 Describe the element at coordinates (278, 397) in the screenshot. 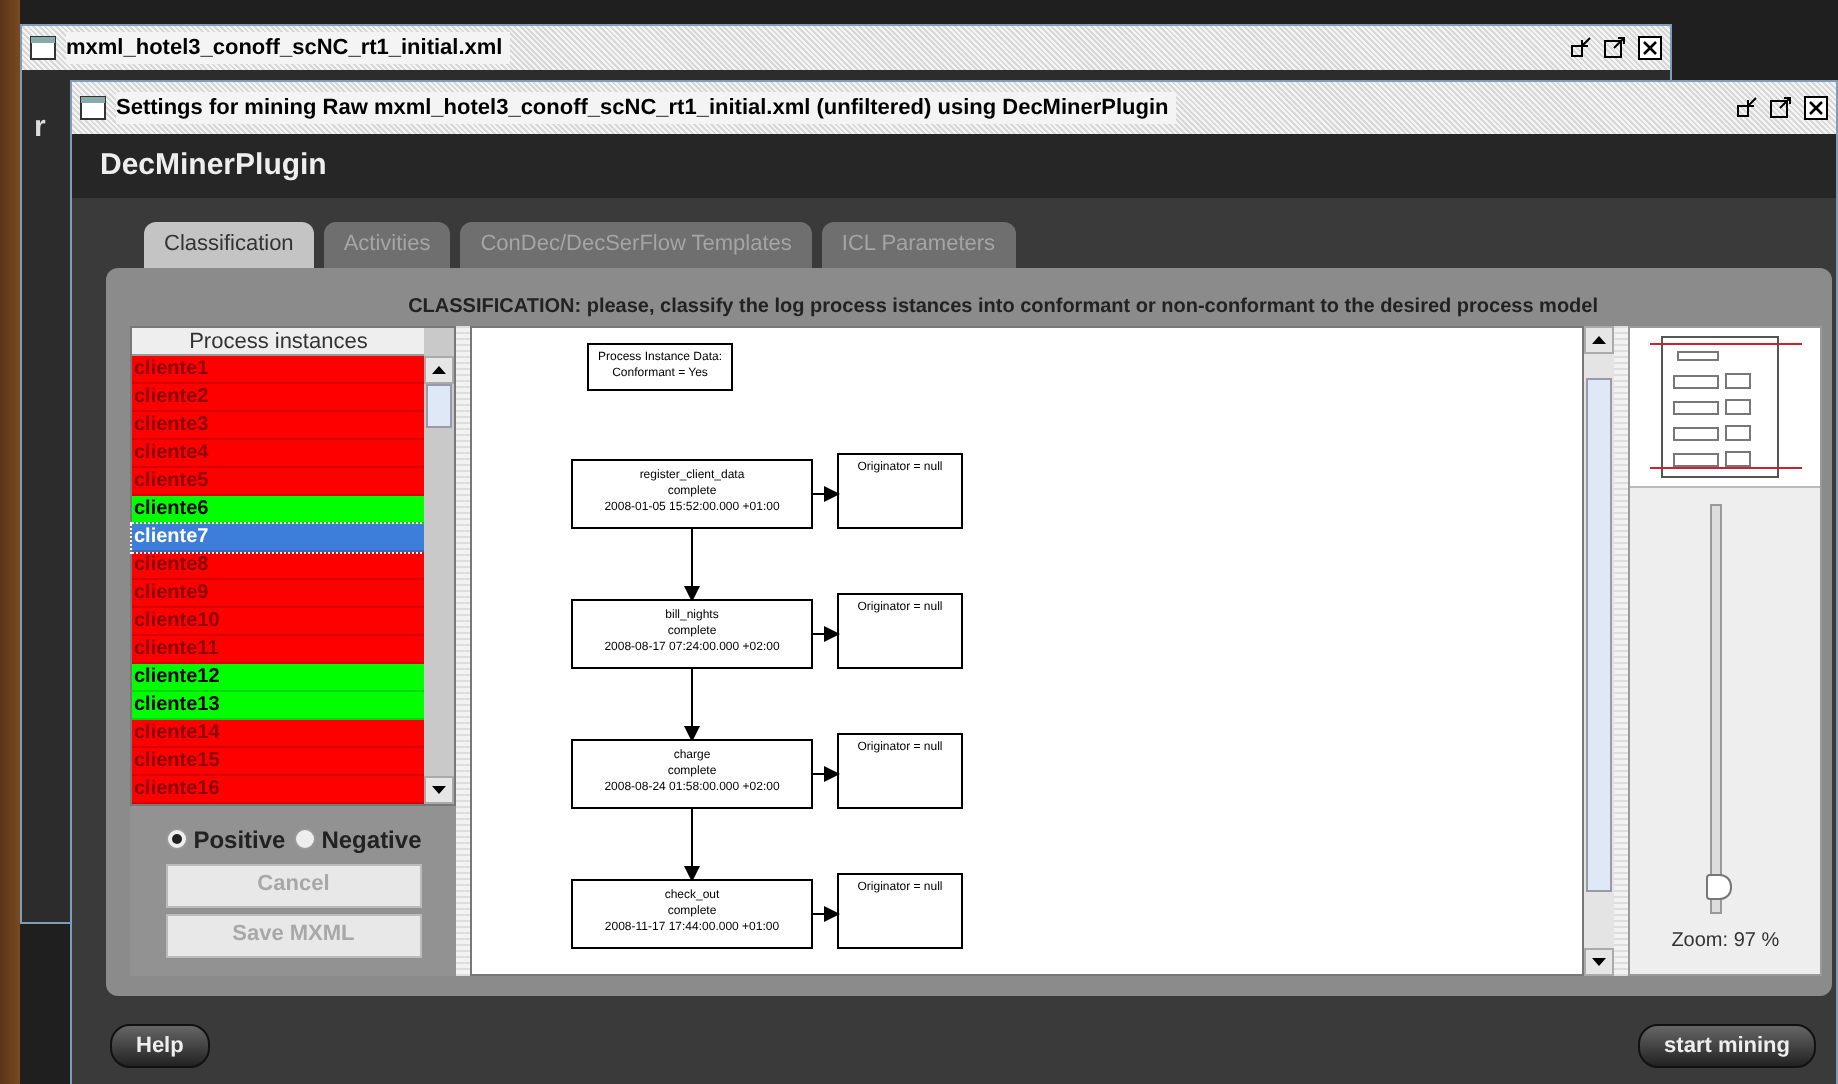

I see `list-item: cliente2` at that location.